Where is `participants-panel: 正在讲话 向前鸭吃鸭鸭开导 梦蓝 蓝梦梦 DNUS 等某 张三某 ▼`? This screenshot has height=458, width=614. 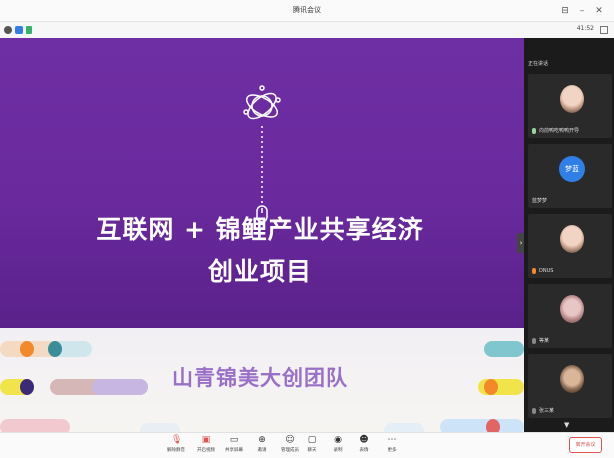 participants-panel: 正在讲话 向前鸭吃鸭鸭开导 梦蓝 蓝梦梦 DNUS 等某 张三某 ▼ is located at coordinates (569, 235).